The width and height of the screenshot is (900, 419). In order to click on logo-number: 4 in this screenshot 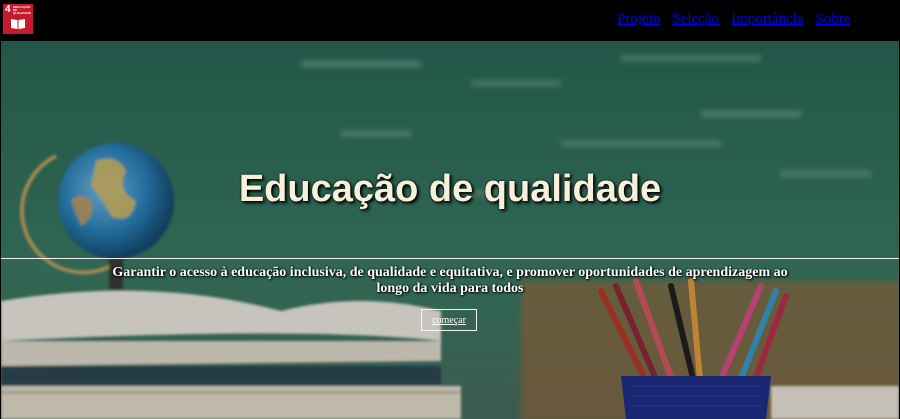, I will do `click(8, 9)`.